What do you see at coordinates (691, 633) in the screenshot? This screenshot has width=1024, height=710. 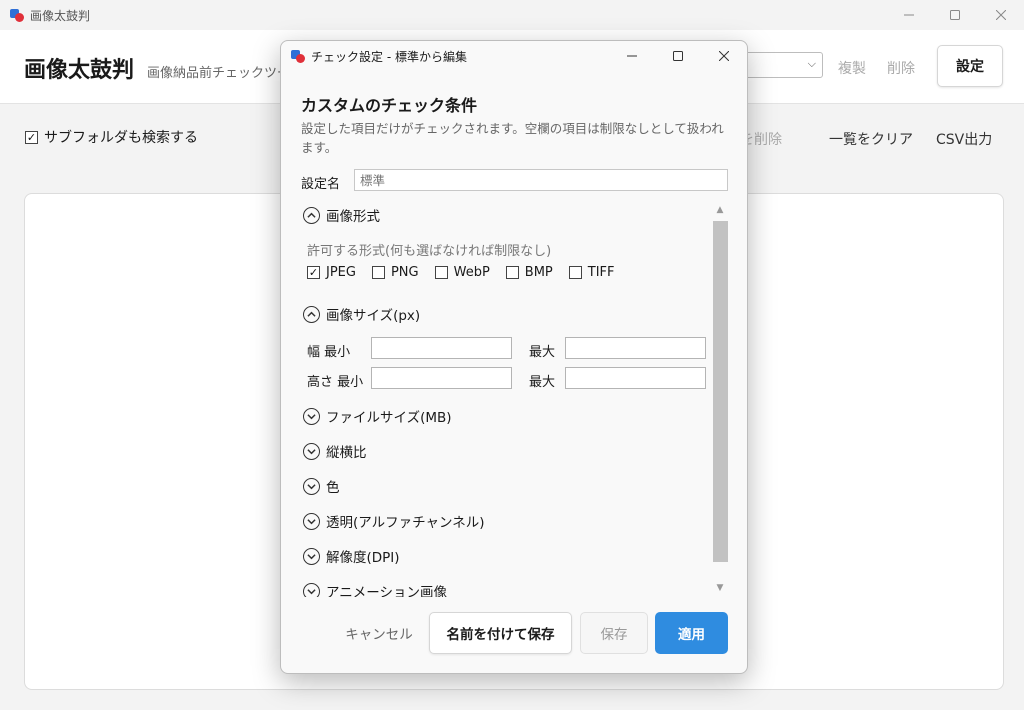 I see `apply-button: 適用` at bounding box center [691, 633].